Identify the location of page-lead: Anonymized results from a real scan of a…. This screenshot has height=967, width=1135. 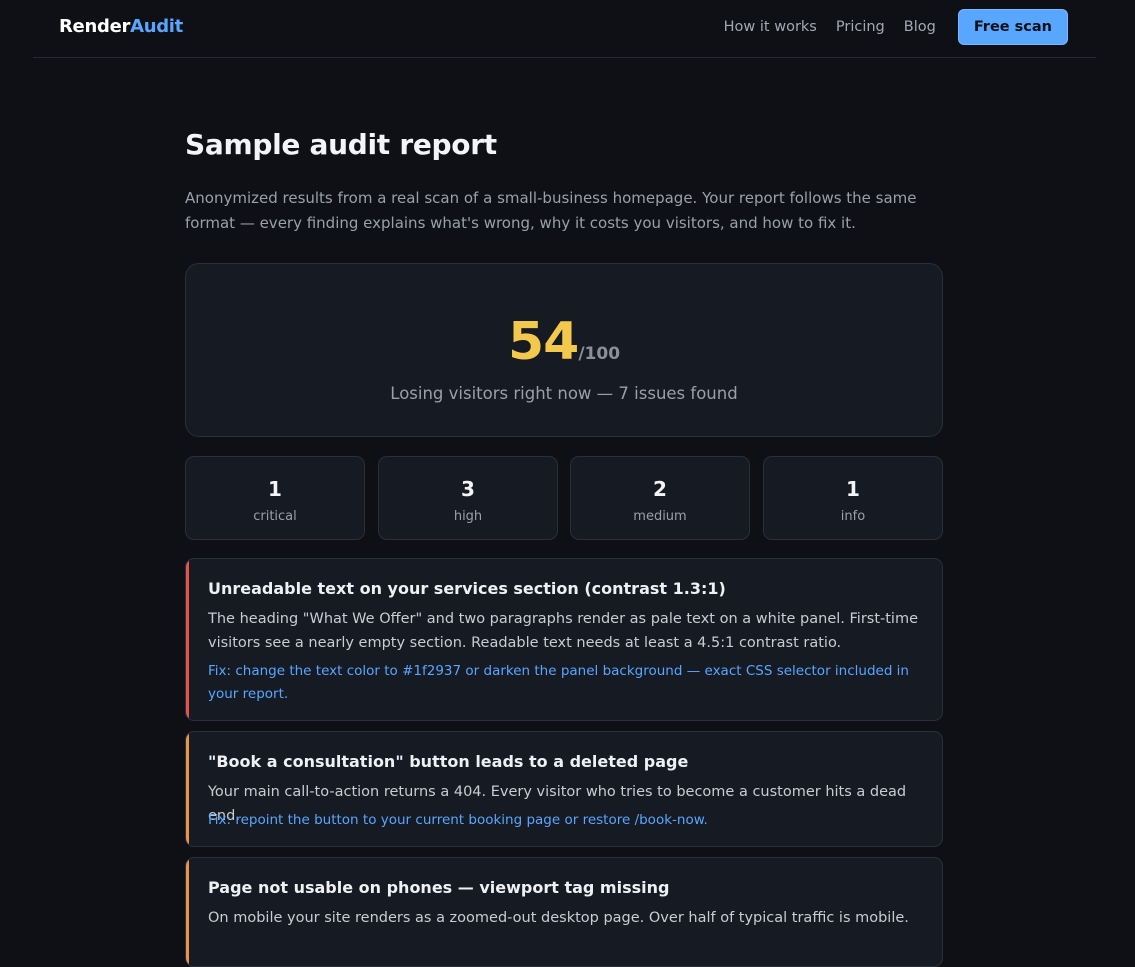
(551, 210).